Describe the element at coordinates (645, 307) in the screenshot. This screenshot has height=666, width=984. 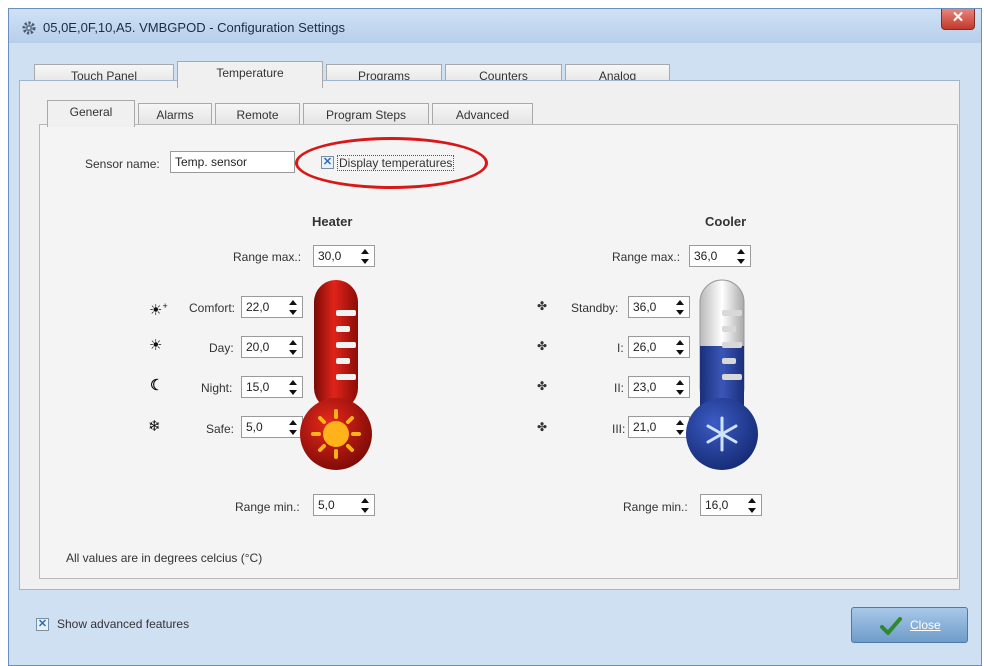
I see `cooler-standby-value: 36,0` at that location.